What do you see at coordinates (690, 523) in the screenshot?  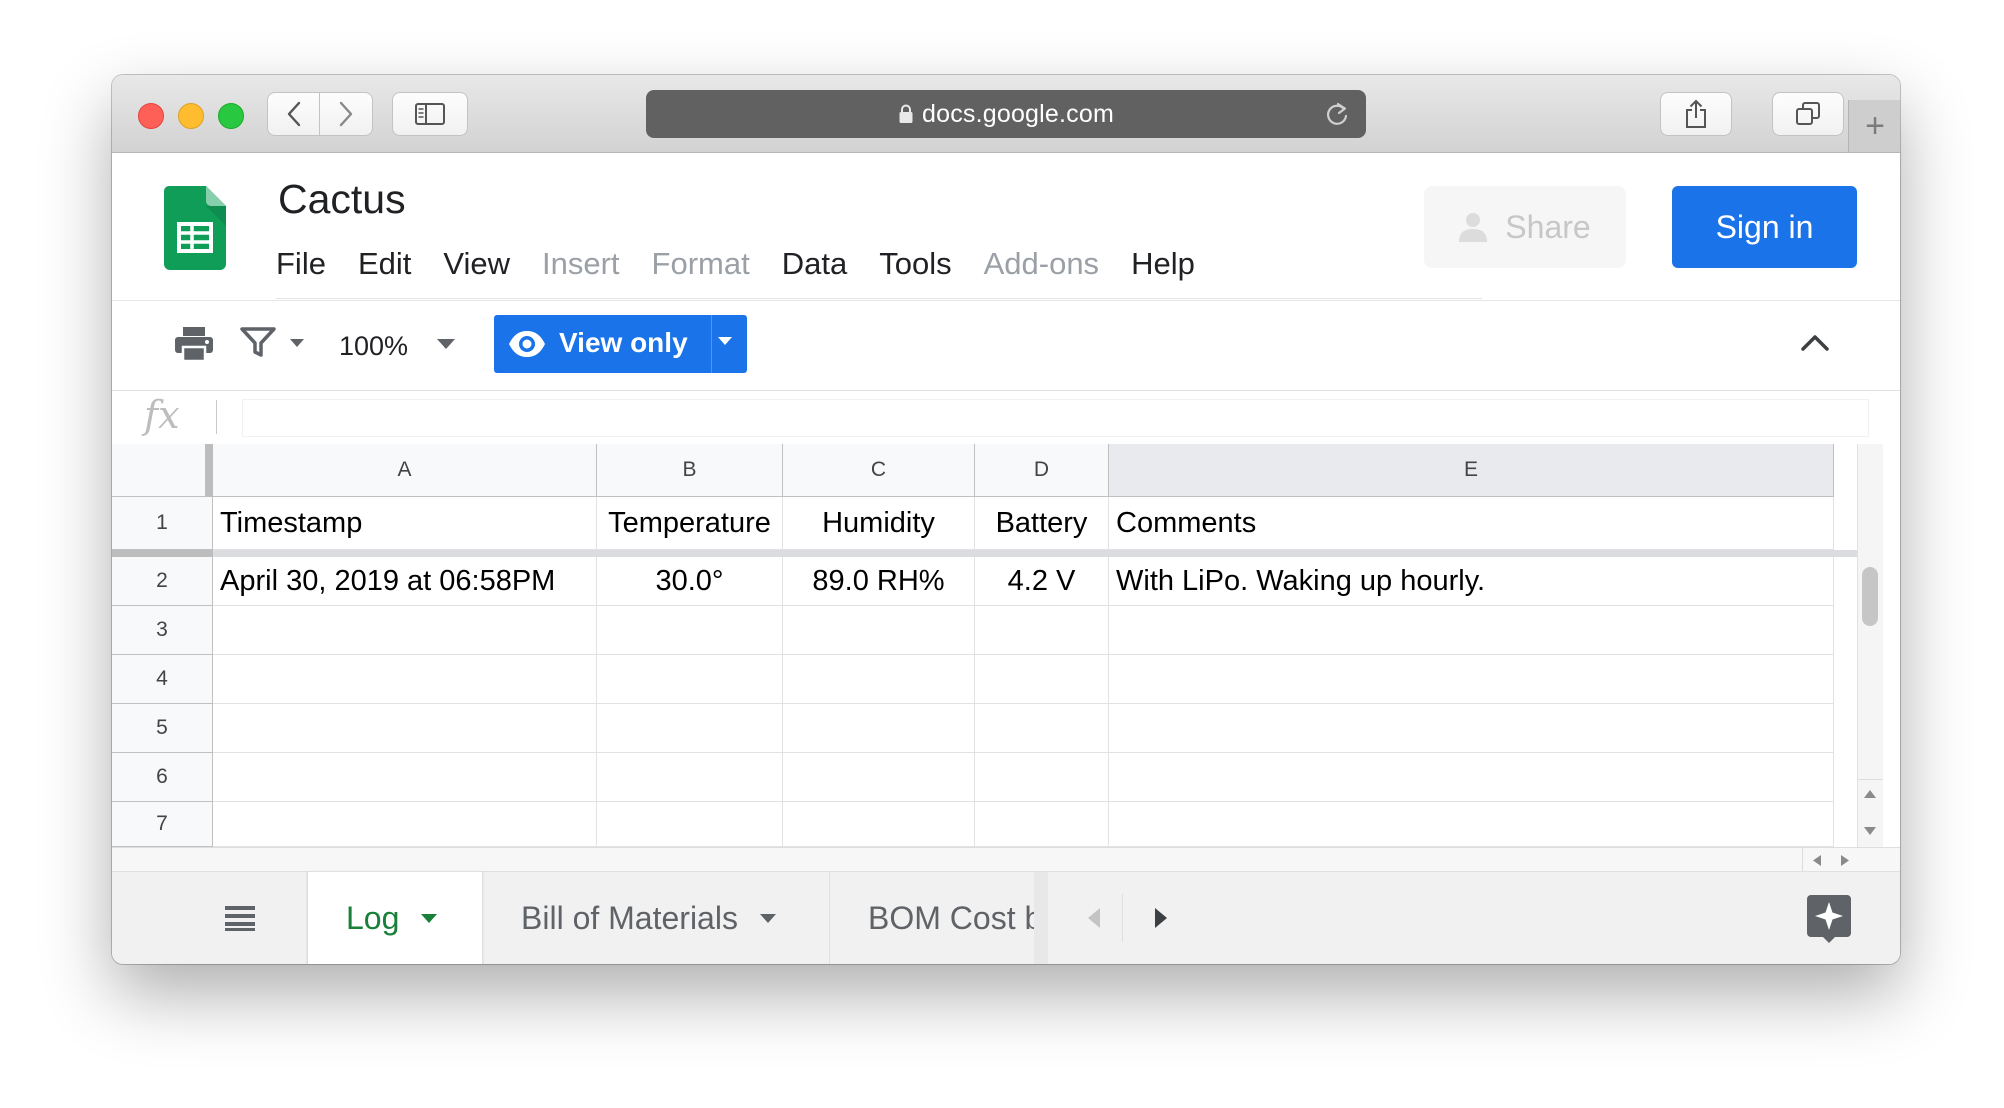 I see `cell-b1: Temperature` at bounding box center [690, 523].